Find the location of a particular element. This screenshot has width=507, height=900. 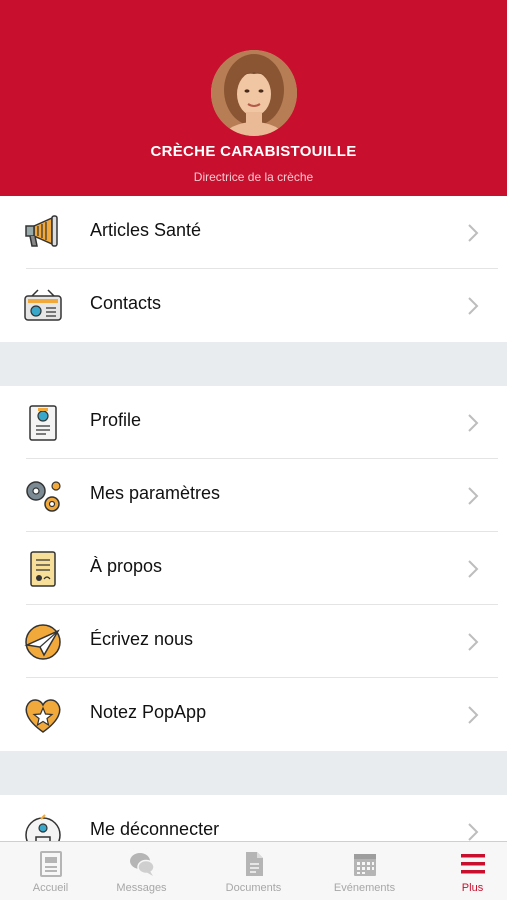

org-name: CRÈCHE CARABISTOUILLE is located at coordinates (253, 151).